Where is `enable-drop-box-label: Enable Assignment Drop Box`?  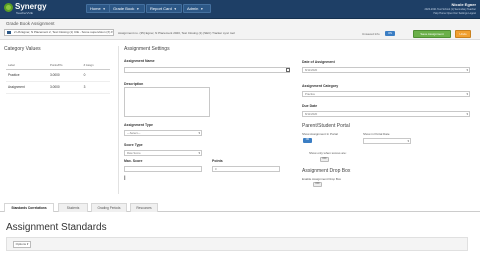
enable-drop-box-label: Enable Assignment Drop Box is located at coordinates (322, 179).